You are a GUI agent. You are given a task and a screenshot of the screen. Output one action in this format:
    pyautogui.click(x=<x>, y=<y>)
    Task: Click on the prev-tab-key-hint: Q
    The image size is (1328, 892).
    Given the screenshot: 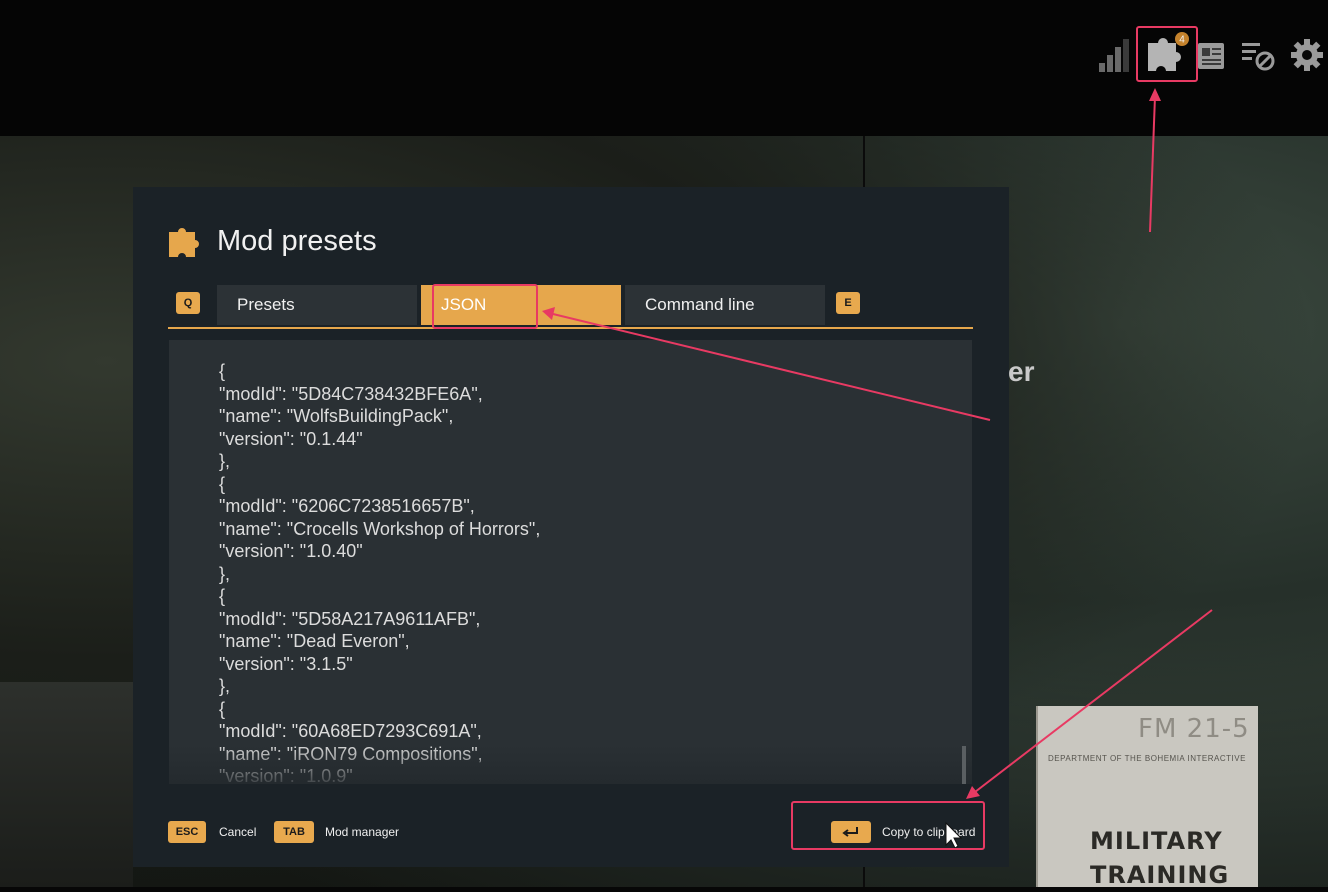 What is the action you would take?
    pyautogui.click(x=188, y=303)
    